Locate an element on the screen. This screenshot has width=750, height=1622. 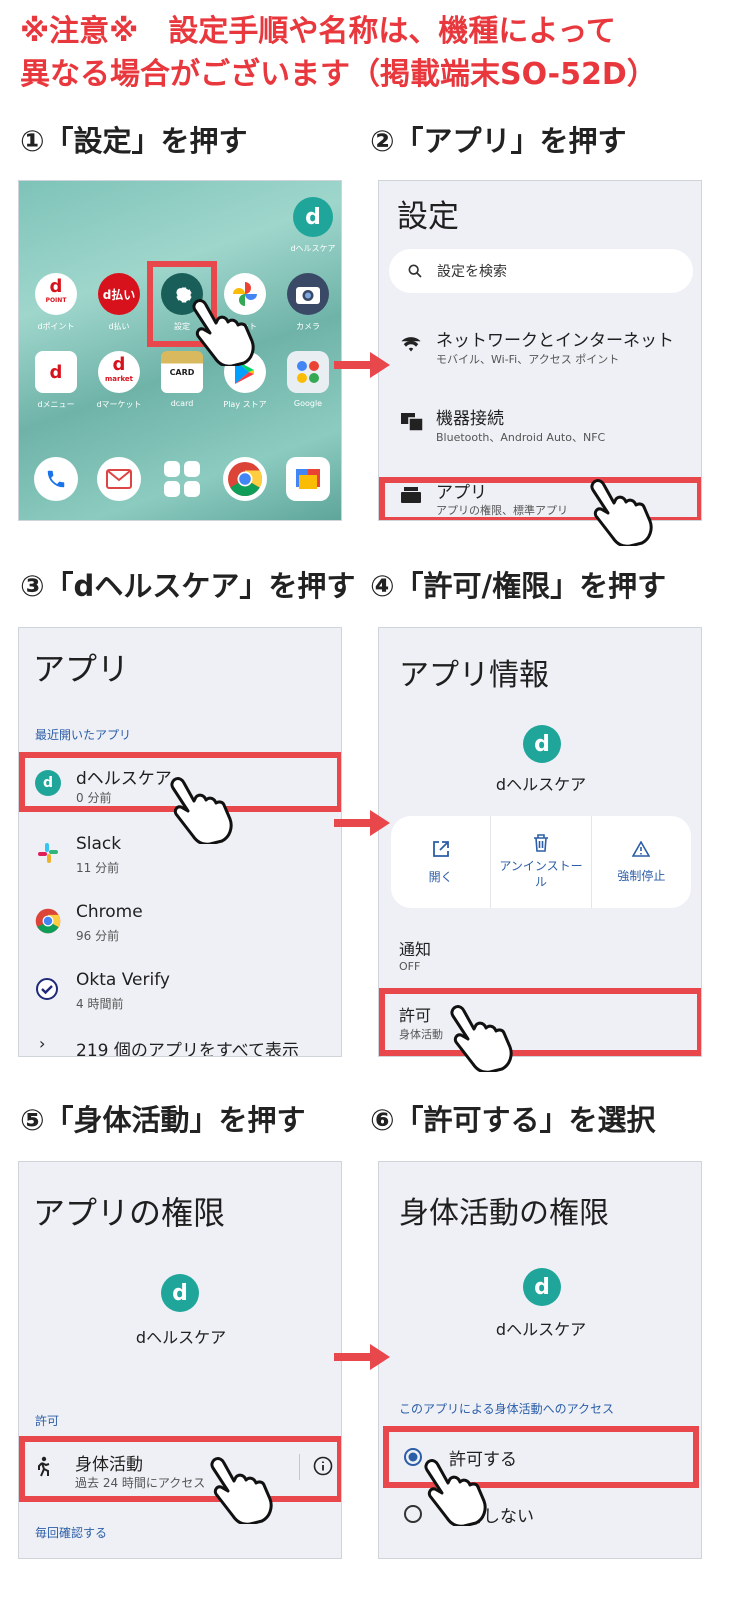
dock-apps is located at coordinates (182, 479).